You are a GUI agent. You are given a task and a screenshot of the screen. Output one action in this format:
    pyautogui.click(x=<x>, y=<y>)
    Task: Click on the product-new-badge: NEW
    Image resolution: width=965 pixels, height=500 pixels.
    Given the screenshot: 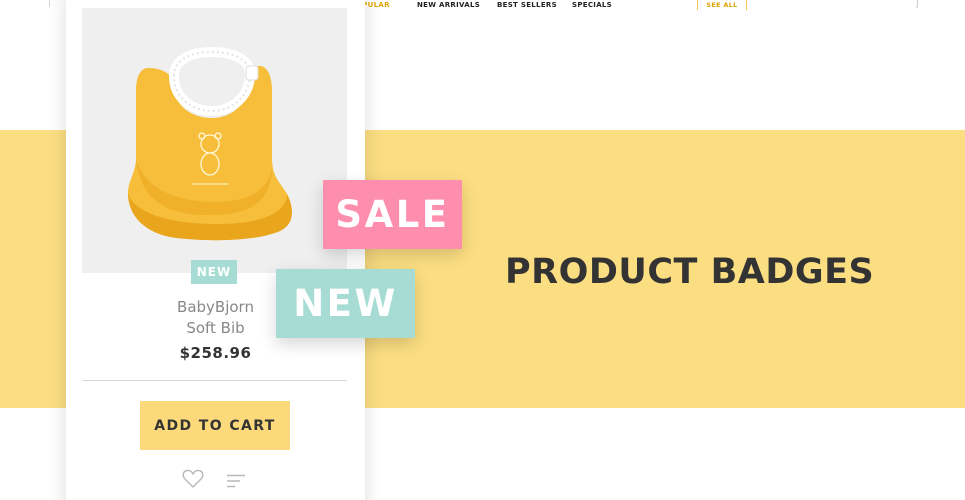 What is the action you would take?
    pyautogui.click(x=214, y=272)
    